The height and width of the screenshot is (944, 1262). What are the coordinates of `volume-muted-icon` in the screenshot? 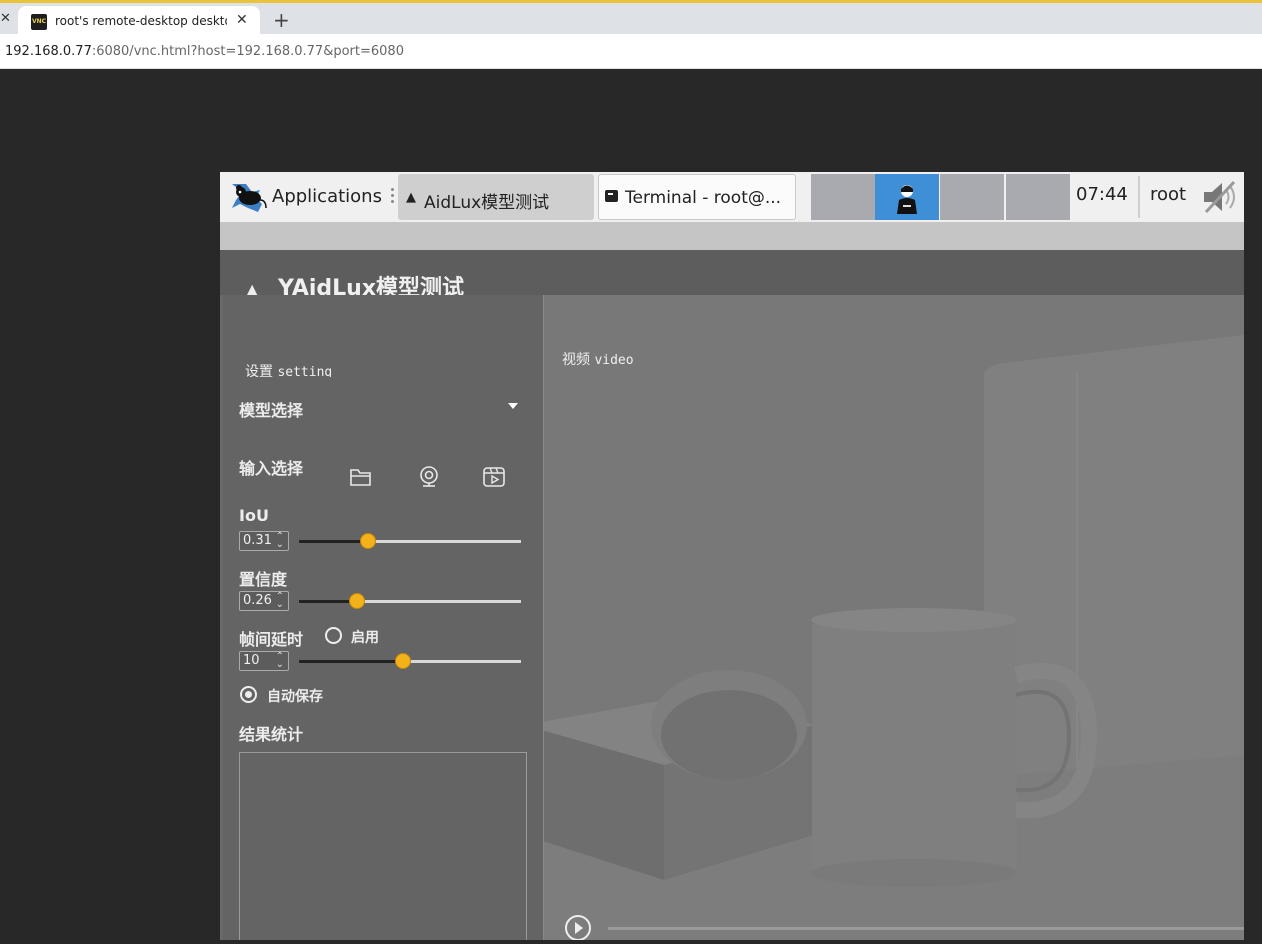 It's located at (1220, 197).